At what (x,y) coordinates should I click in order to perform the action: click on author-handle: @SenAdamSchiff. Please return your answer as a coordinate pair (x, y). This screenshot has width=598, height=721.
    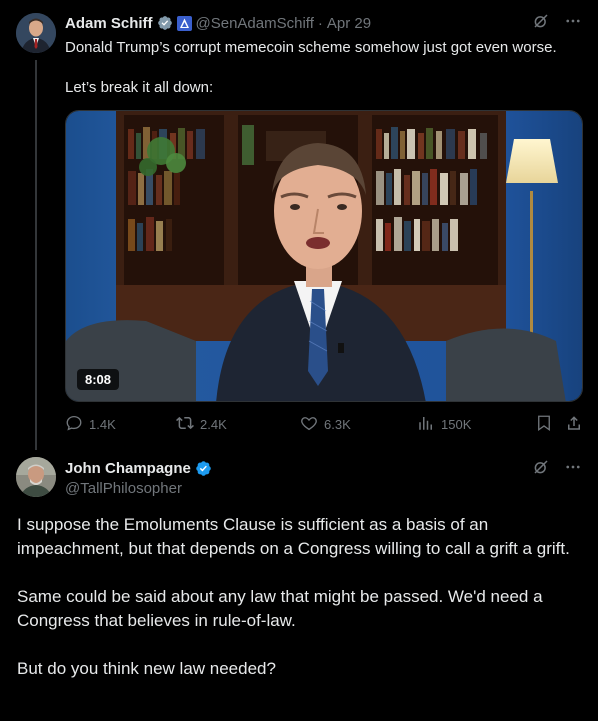
    Looking at the image, I should click on (255, 23).